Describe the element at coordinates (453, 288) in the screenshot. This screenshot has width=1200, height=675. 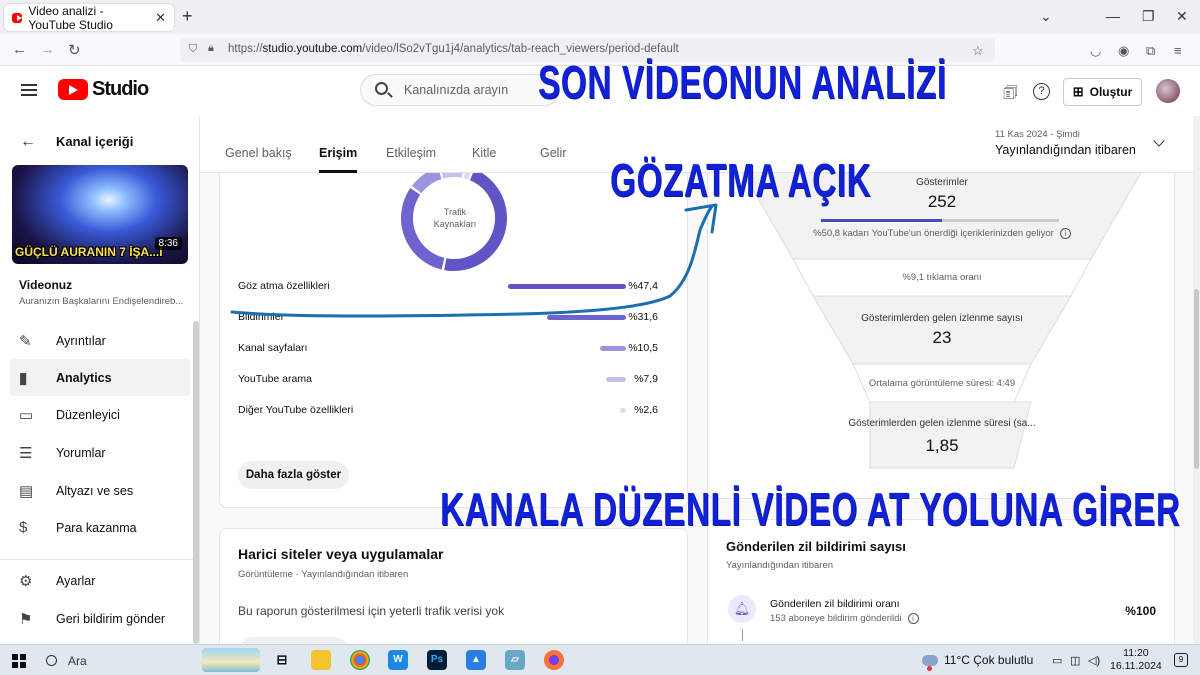
I see `traffic-source-row: Göz atma özellikleri %47,4` at that location.